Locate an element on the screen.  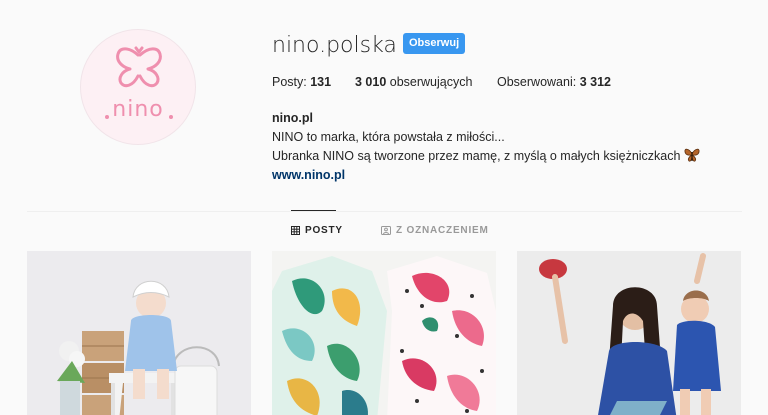
posts-label: Posty: is located at coordinates (289, 82).